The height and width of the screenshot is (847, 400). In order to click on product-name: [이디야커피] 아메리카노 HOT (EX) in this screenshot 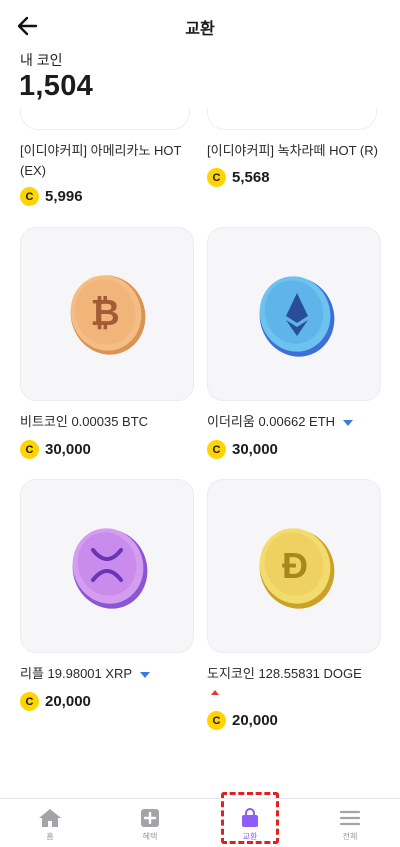, I will do `click(107, 161)`.